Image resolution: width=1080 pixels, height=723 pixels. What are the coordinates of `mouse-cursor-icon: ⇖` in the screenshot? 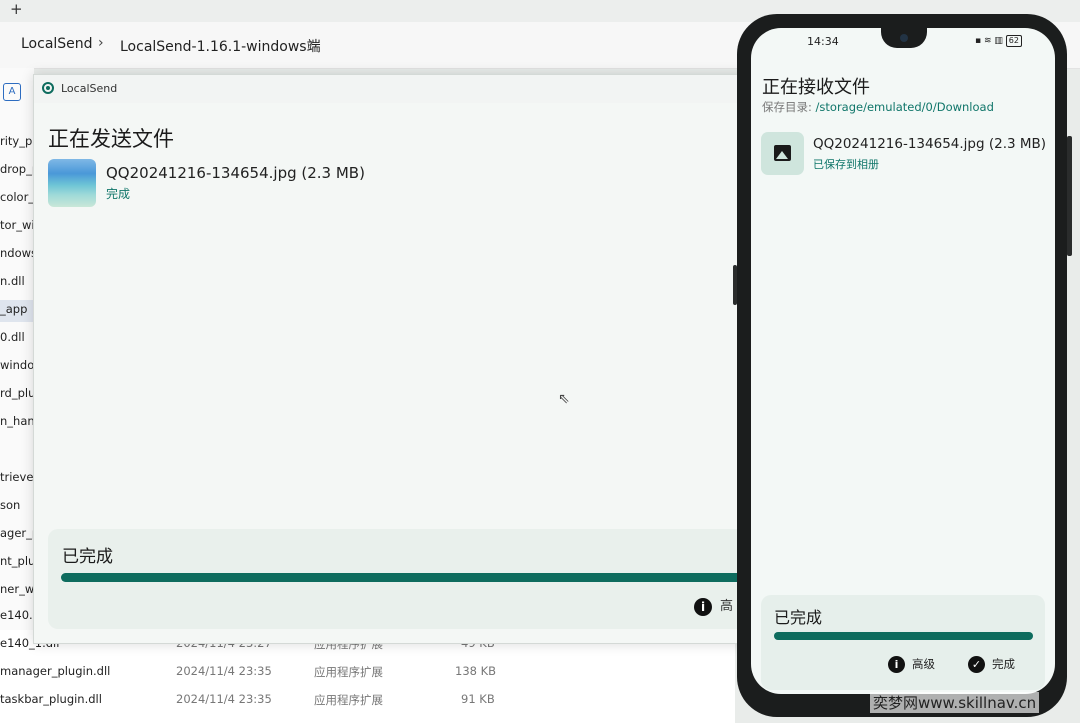 It's located at (564, 399).